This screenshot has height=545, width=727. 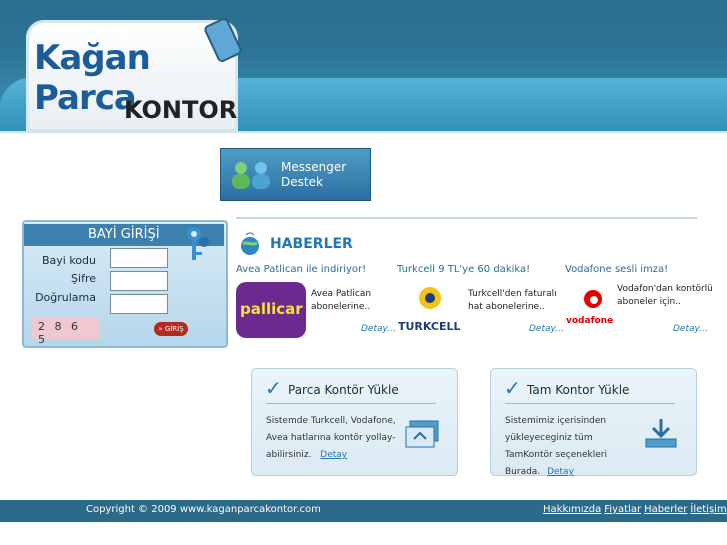 I want to click on site-logo: Kağan Parca KONTOR, so click(x=135, y=74).